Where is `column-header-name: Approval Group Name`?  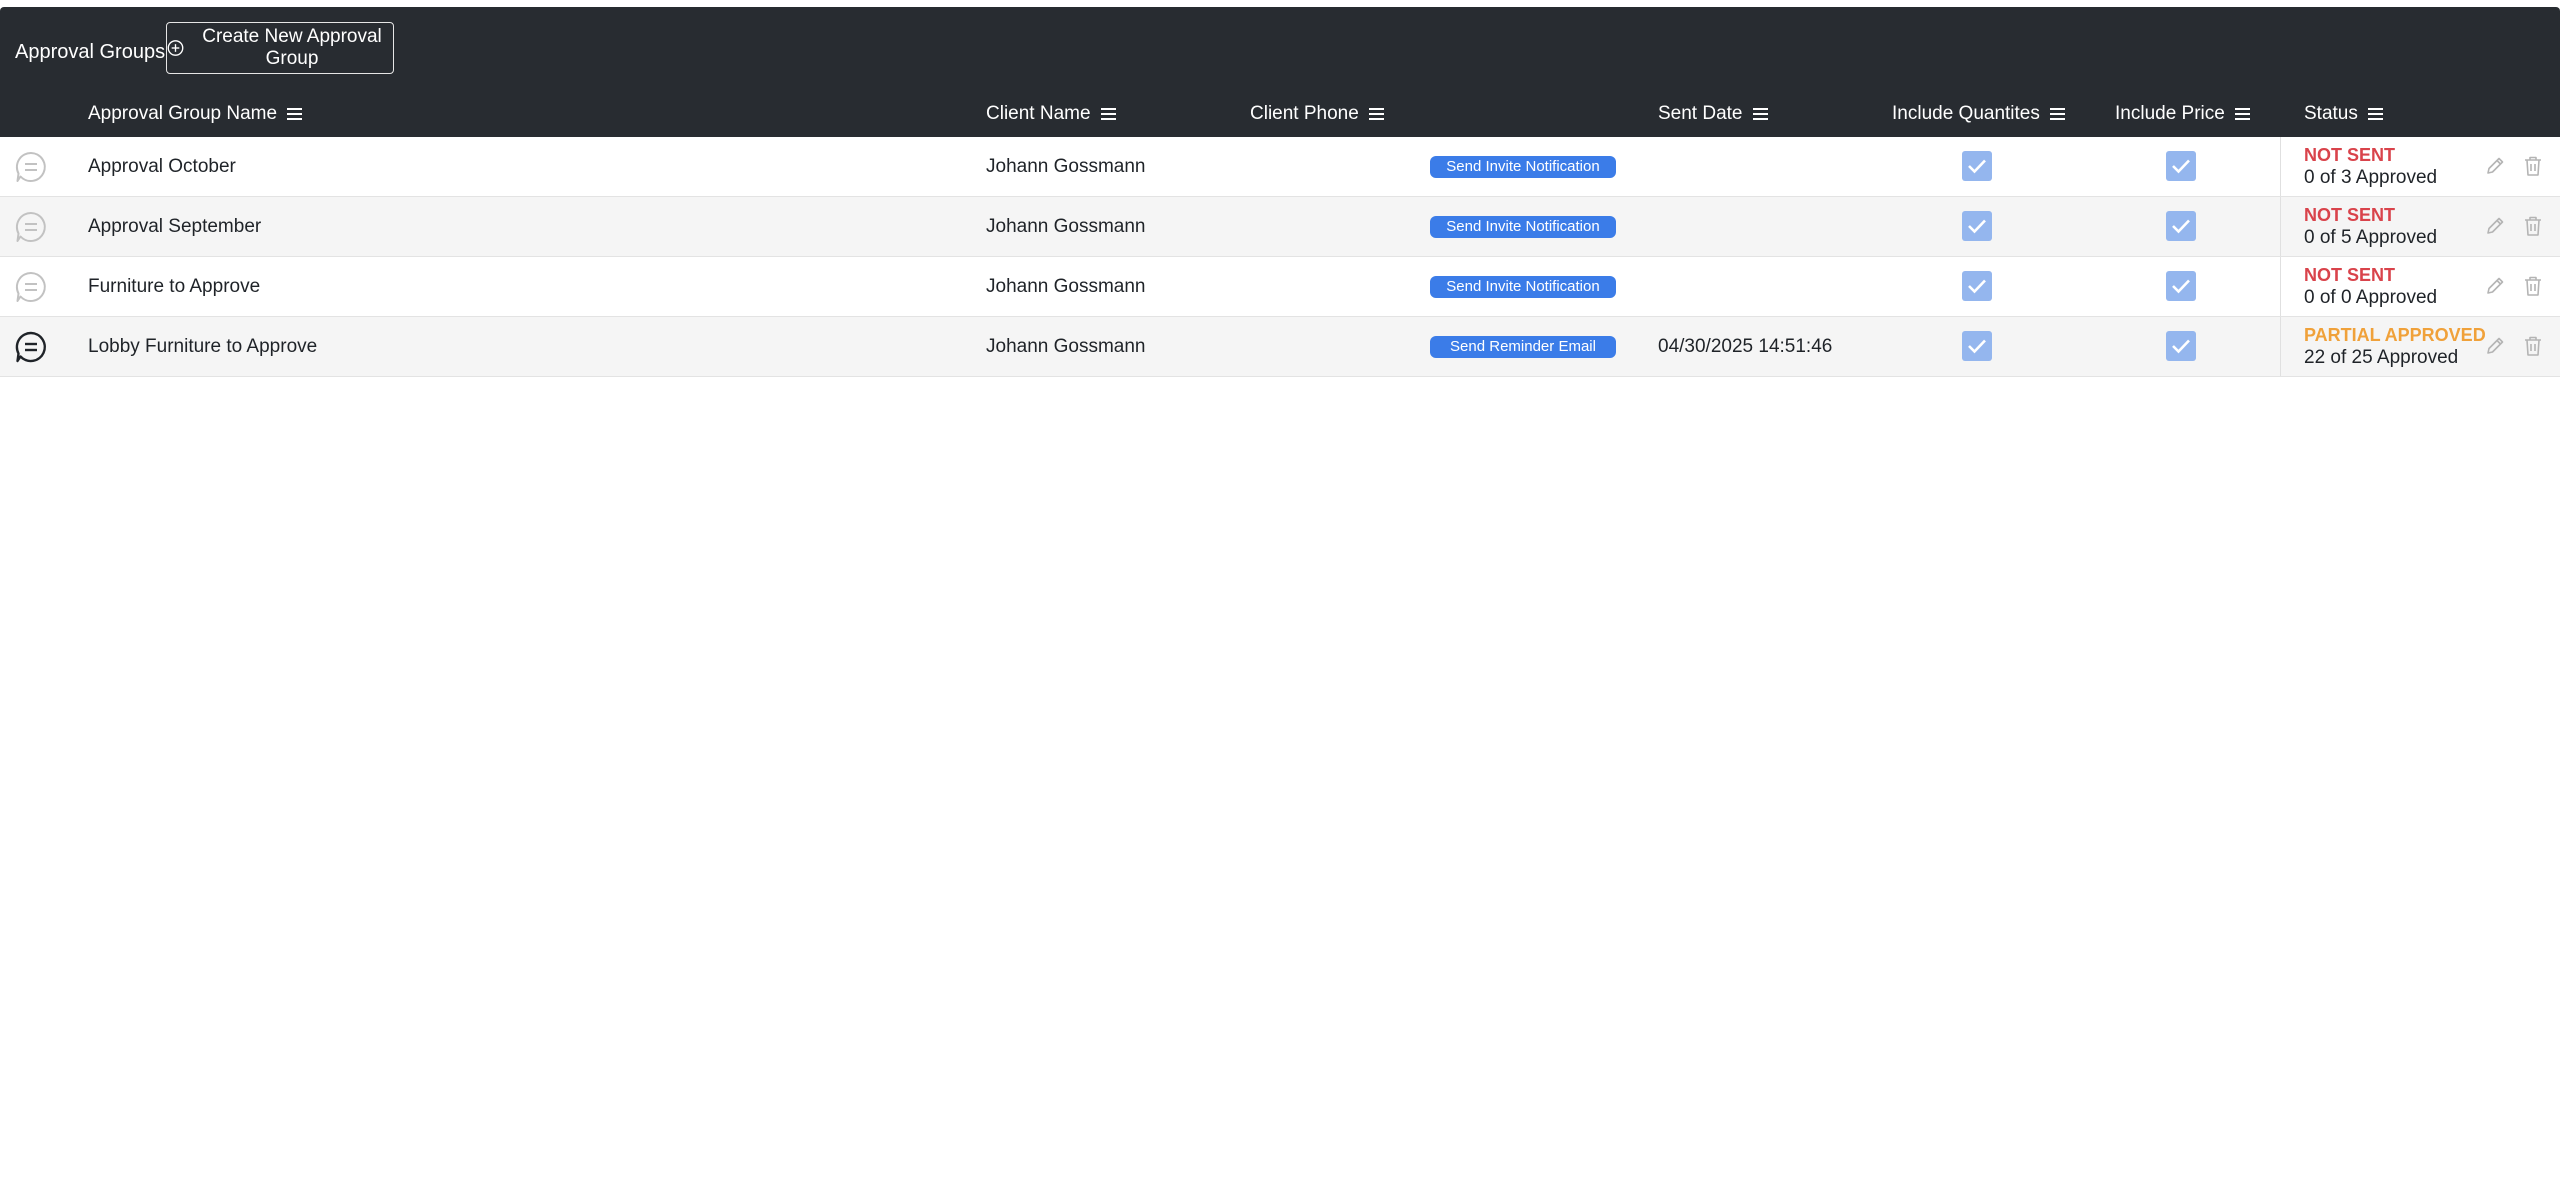
column-header-name: Approval Group Name is located at coordinates (195, 114).